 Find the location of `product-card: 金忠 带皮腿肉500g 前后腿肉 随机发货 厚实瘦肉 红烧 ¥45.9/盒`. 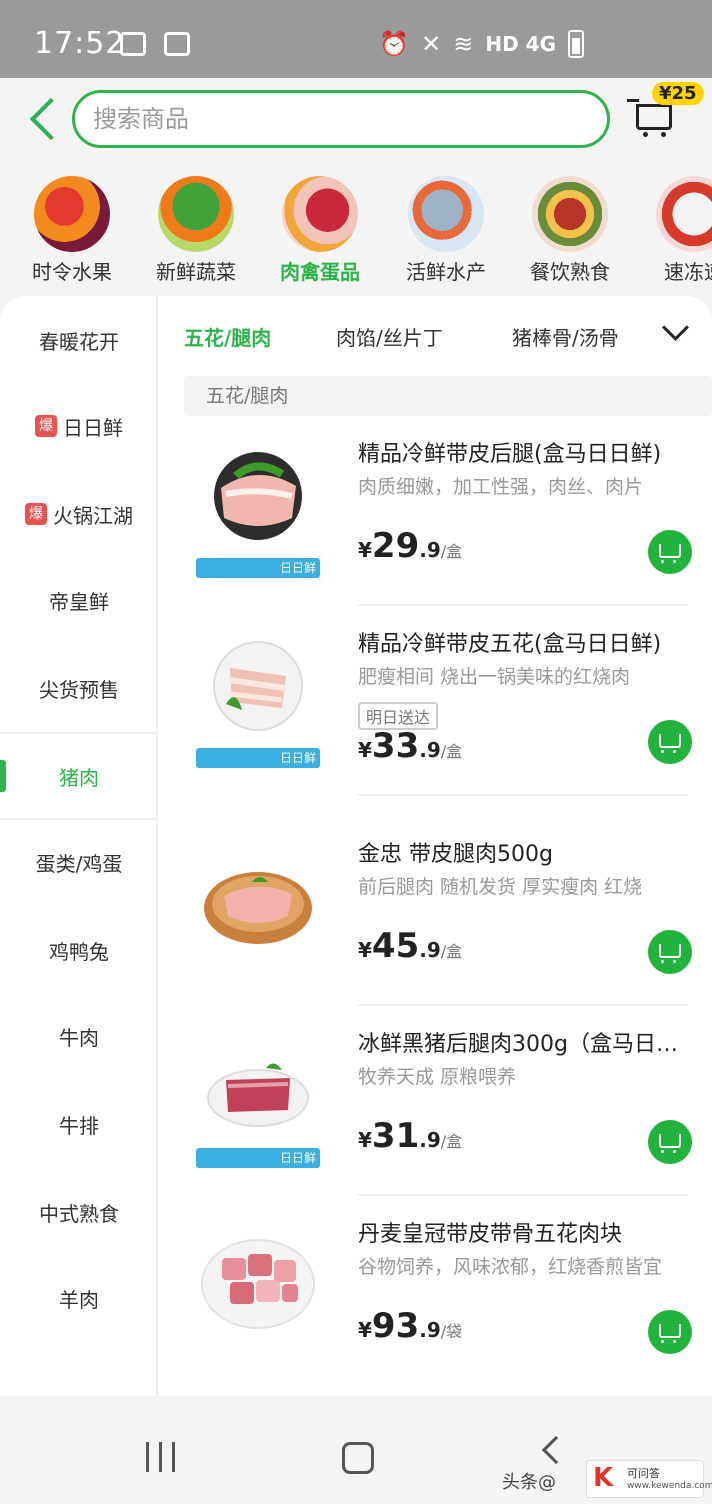

product-card: 金忠 带皮腿肉500g 前后腿肉 随机发货 厚实瘦肉 红烧 ¥45.9/盒 is located at coordinates (436, 911).